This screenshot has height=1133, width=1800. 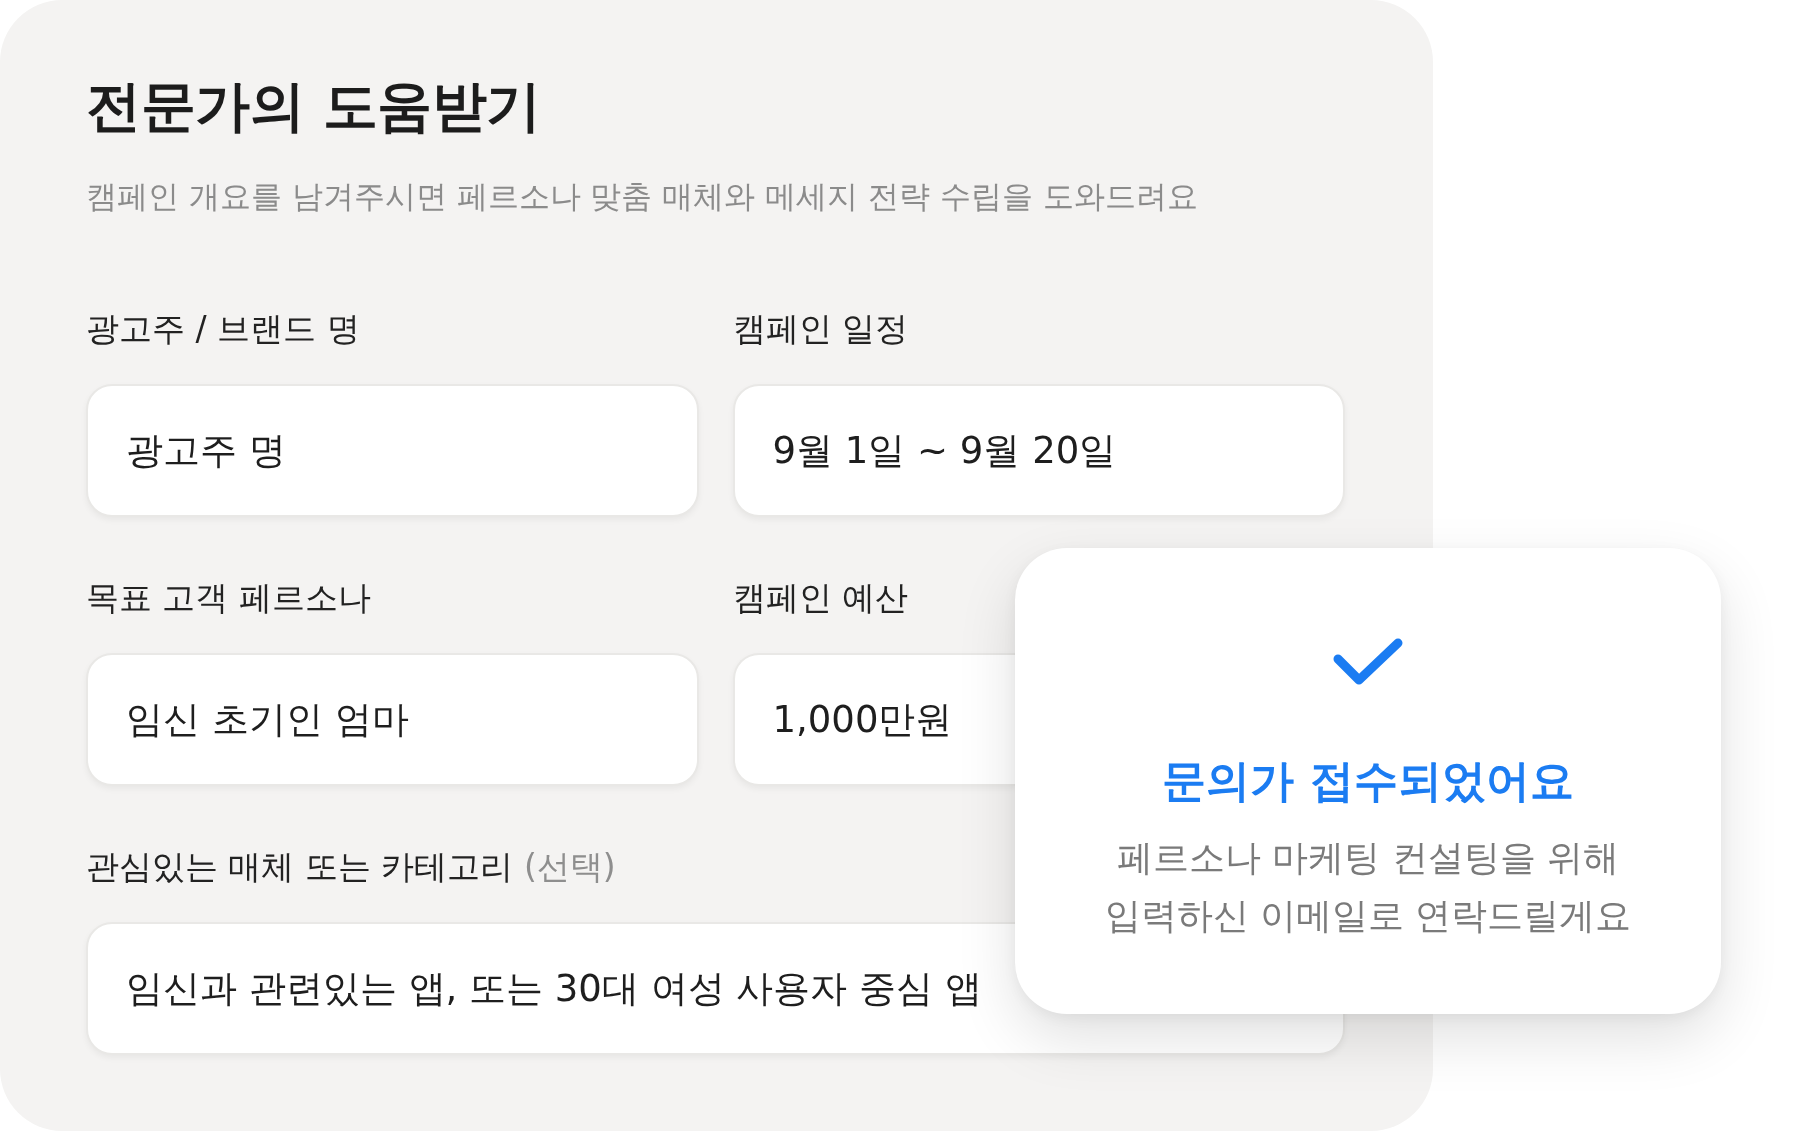 I want to click on page-title: 전문가의 도움받기, so click(x=313, y=106).